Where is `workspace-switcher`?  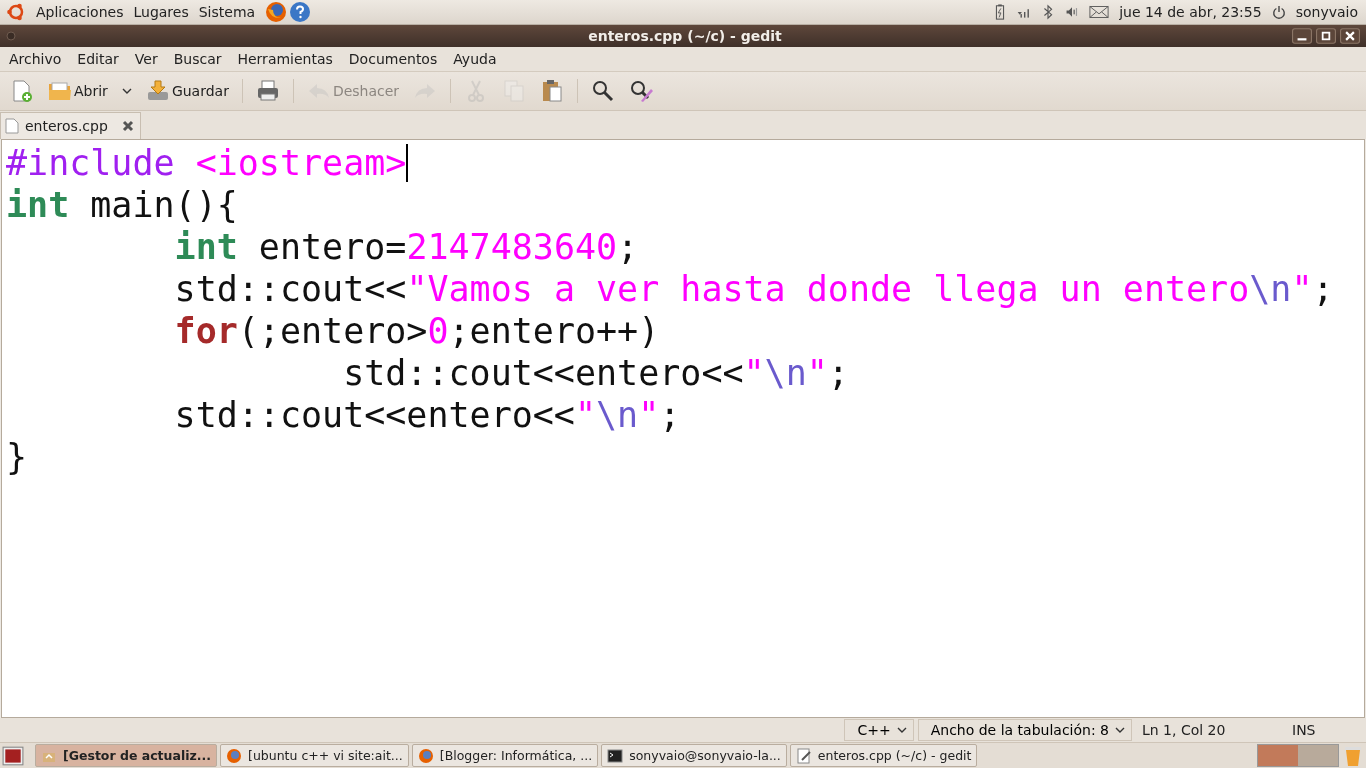 workspace-switcher is located at coordinates (1298, 755).